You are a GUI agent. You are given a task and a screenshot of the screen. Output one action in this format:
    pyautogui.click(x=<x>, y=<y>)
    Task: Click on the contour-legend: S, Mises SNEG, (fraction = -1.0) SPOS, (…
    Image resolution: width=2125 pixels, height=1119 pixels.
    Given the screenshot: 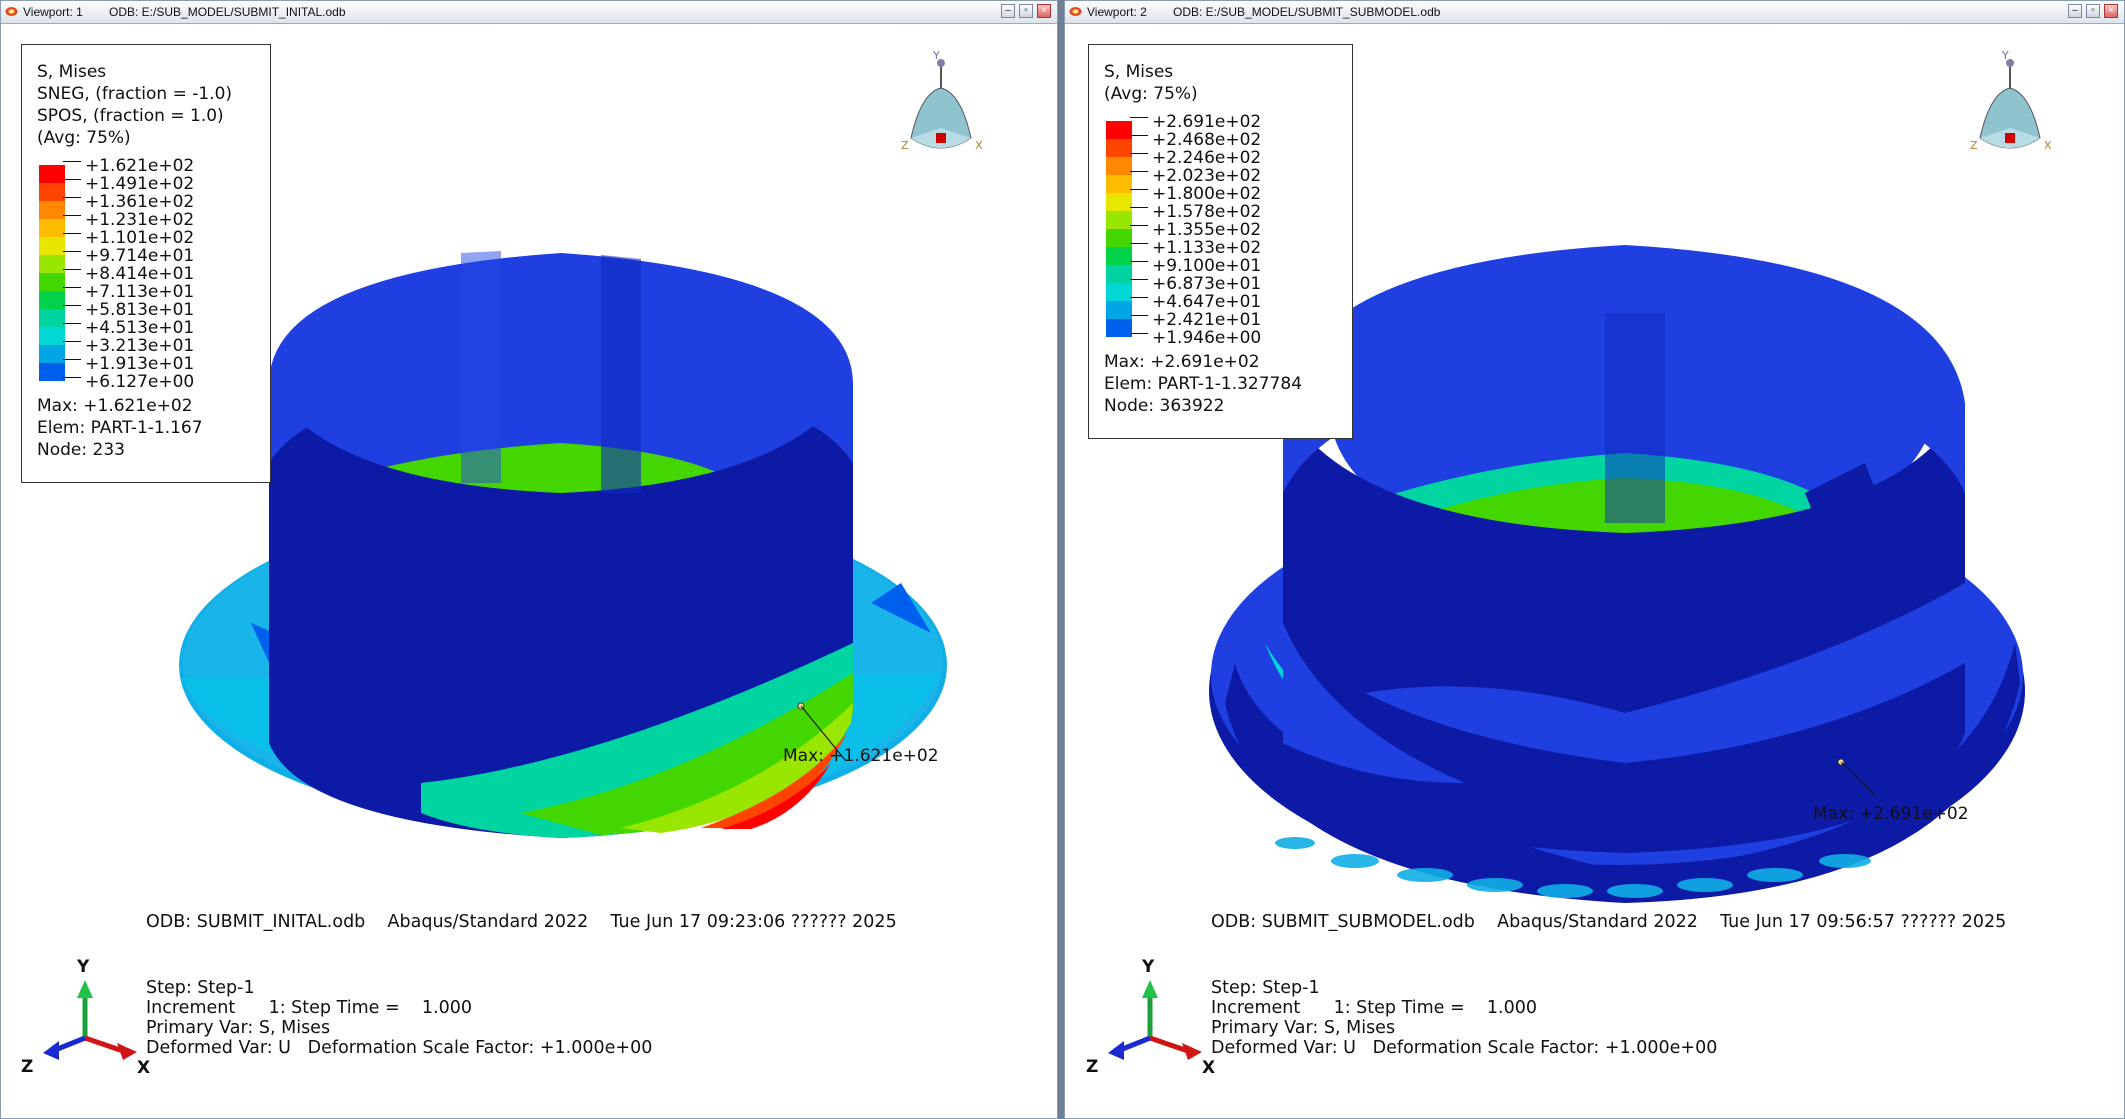 What is the action you would take?
    pyautogui.click(x=146, y=263)
    